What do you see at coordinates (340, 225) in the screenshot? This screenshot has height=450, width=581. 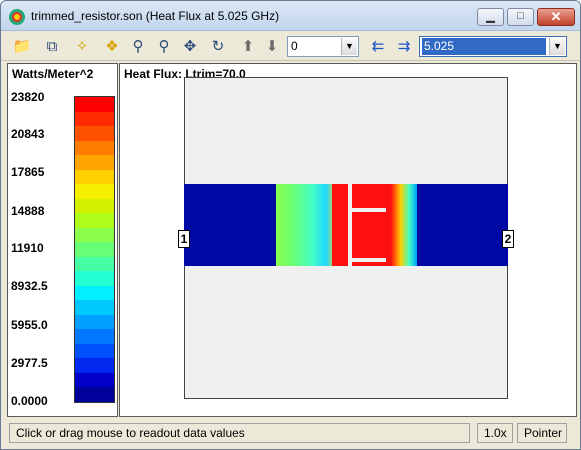 I see `strip-hot-core-left` at bounding box center [340, 225].